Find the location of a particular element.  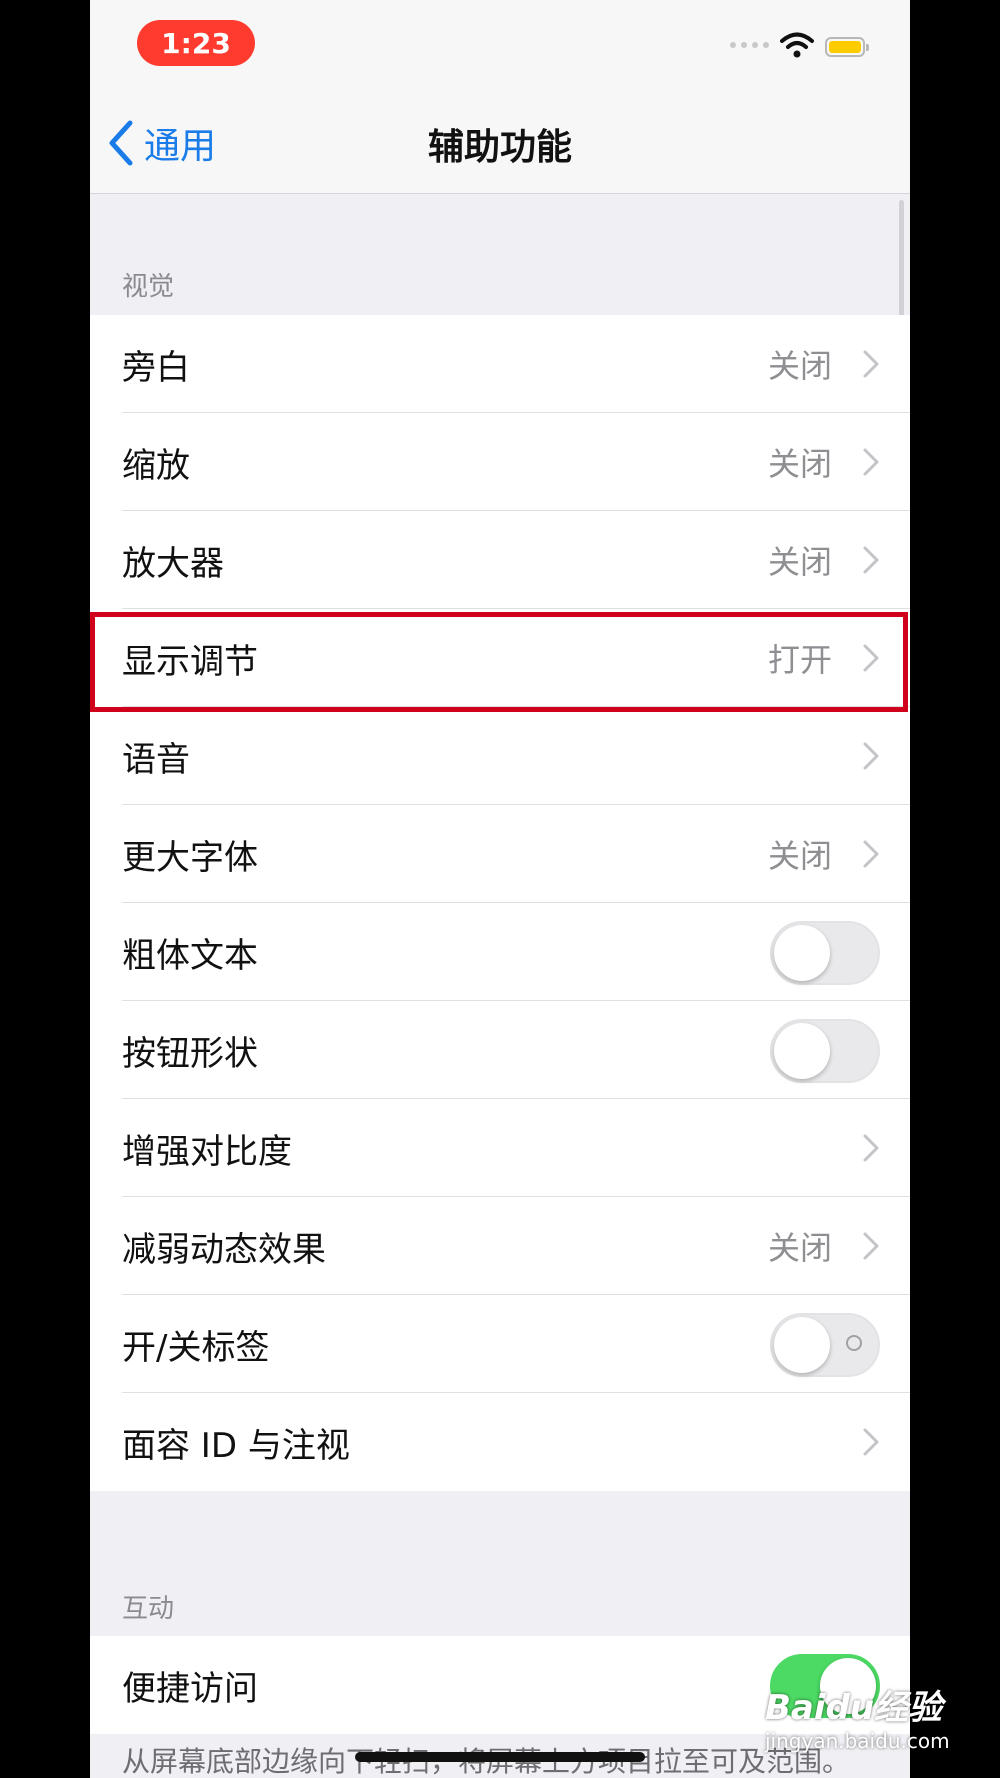

row-label: 放大器 is located at coordinates (173, 563).